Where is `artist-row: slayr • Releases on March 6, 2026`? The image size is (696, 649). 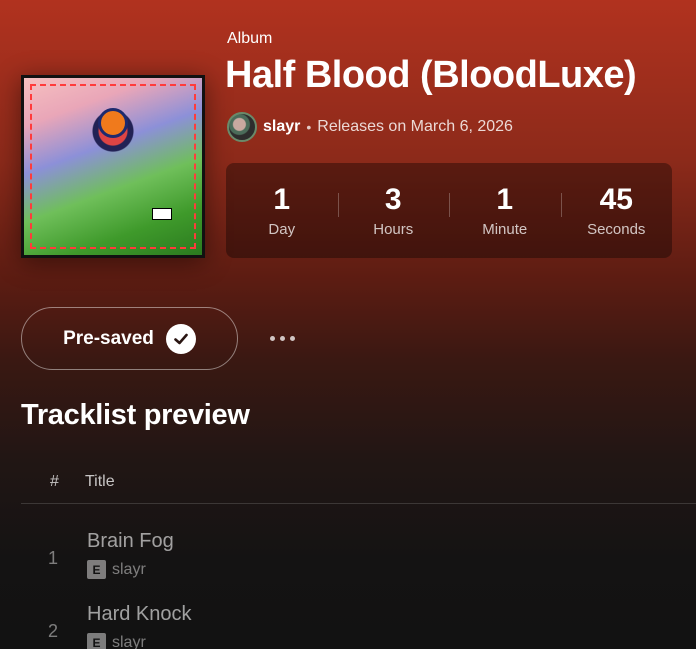
artist-row: slayr • Releases on March 6, 2026 is located at coordinates (370, 127).